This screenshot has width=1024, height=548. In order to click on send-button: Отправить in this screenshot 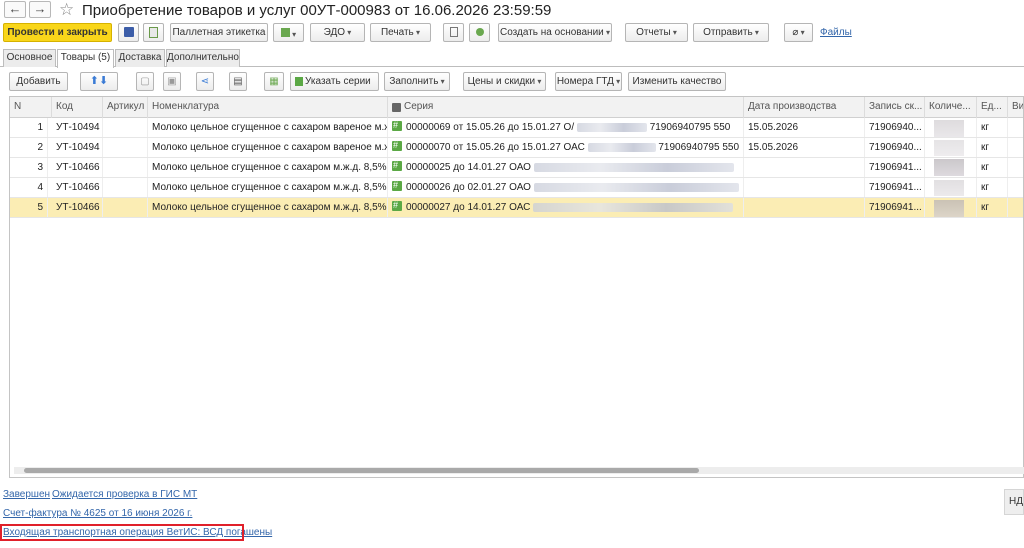, I will do `click(731, 32)`.